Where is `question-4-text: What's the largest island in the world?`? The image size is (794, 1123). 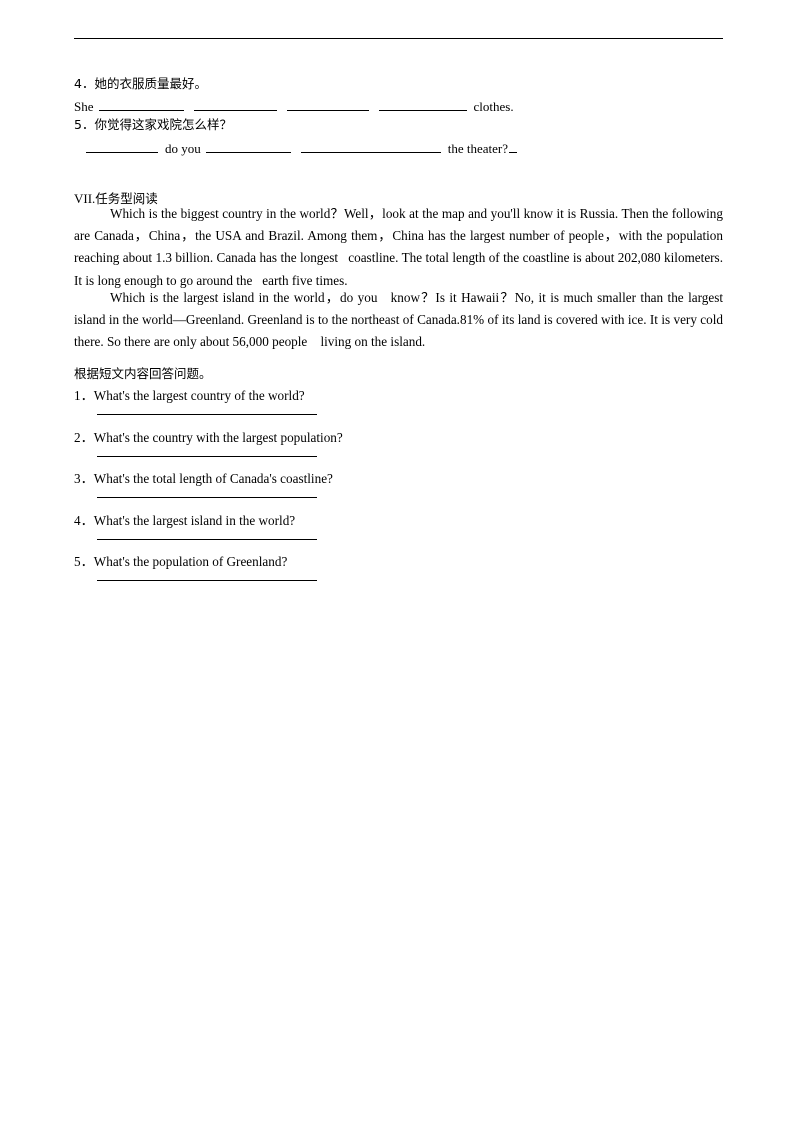 question-4-text: What's the largest island in the world? is located at coordinates (194, 520).